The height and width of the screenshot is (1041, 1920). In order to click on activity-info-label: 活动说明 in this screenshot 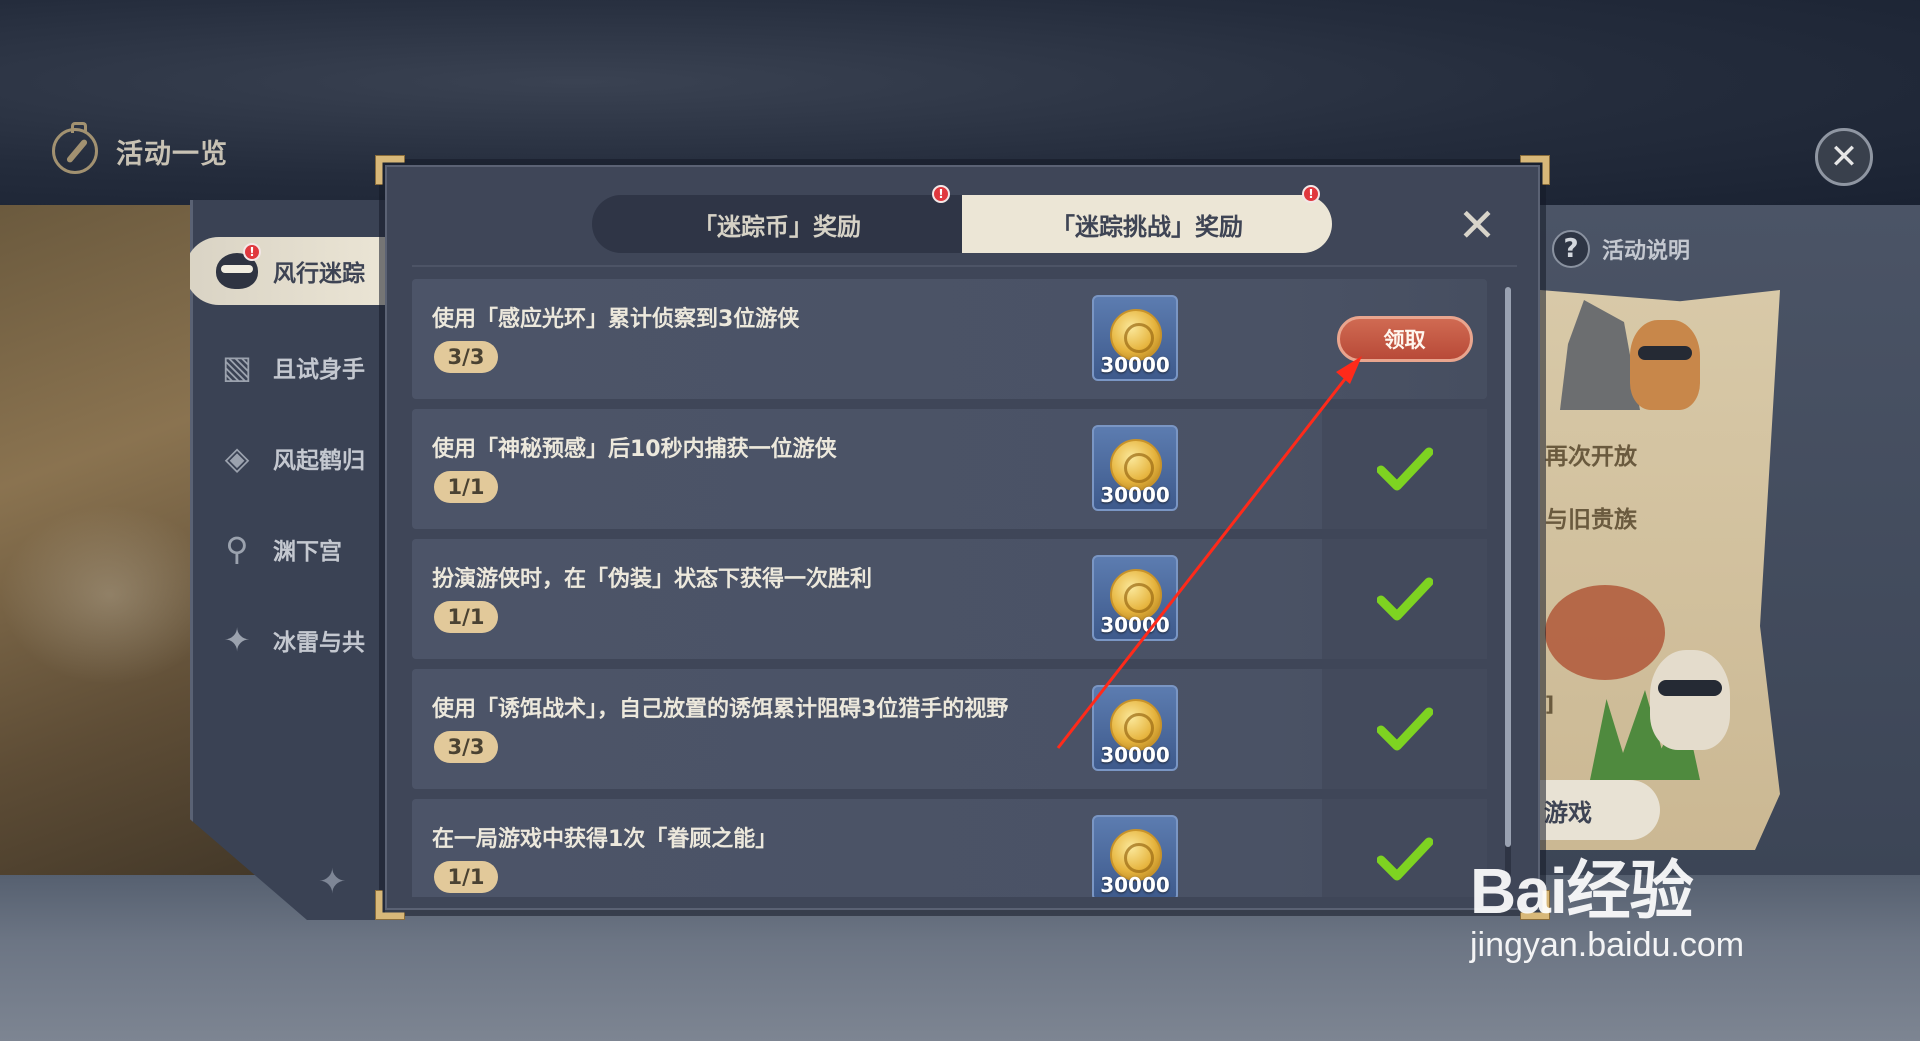, I will do `click(1646, 251)`.